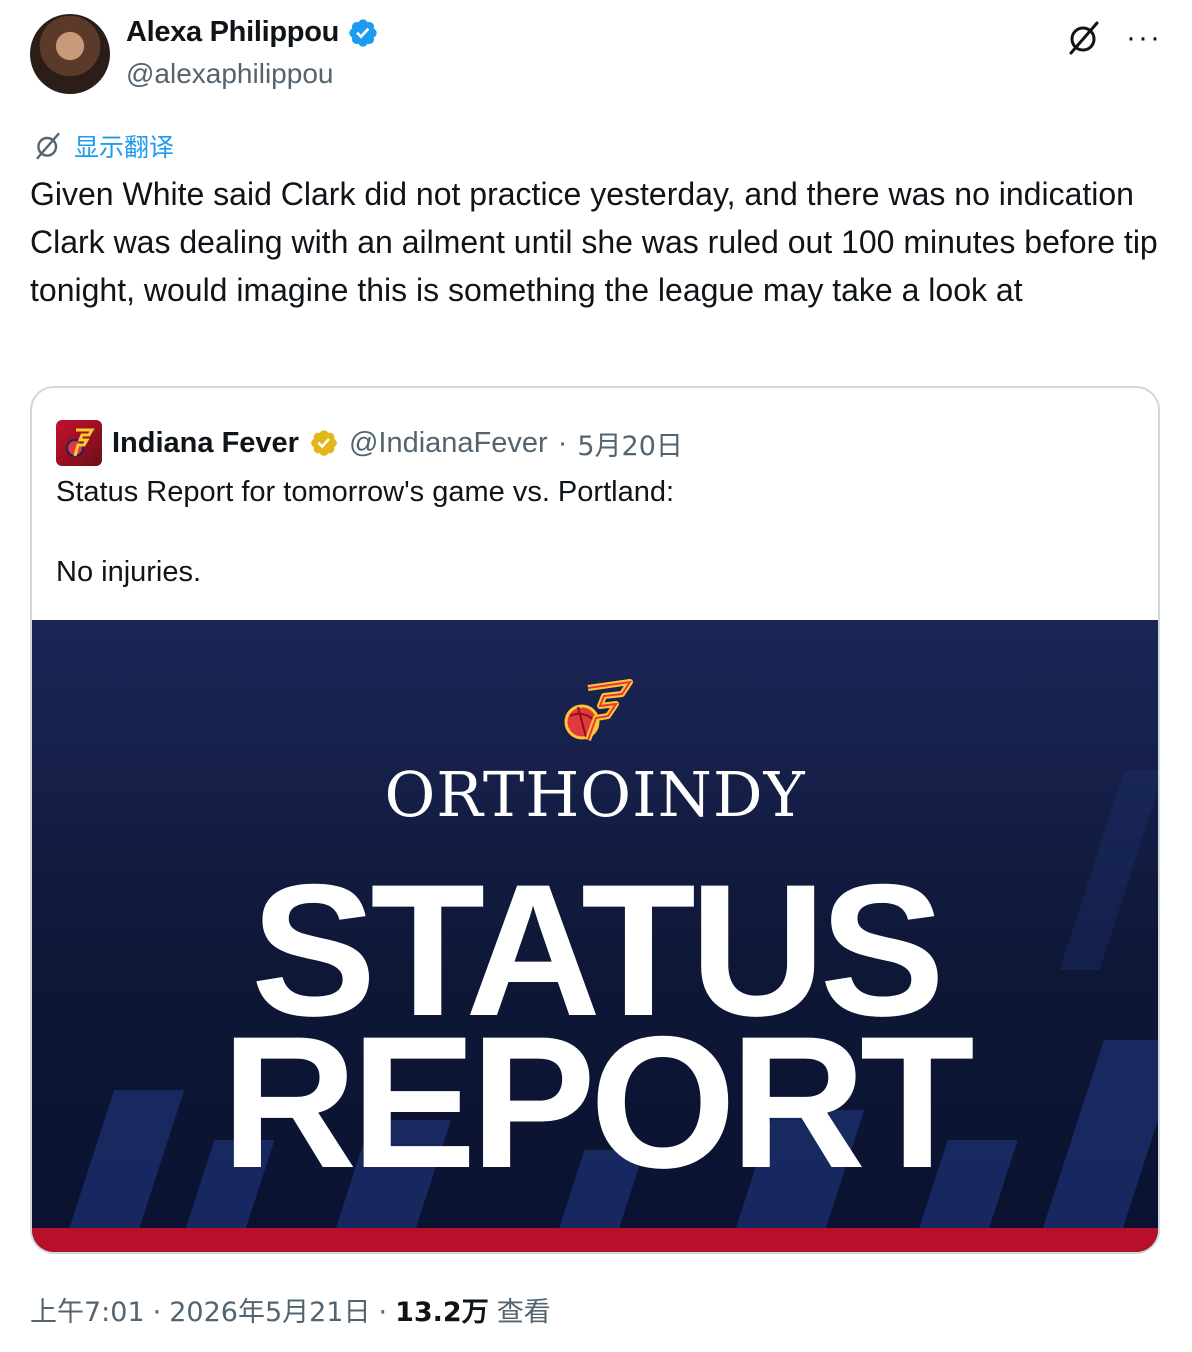  Describe the element at coordinates (205, 443) in the screenshot. I see `quoted-author-name: Indiana Fever` at that location.